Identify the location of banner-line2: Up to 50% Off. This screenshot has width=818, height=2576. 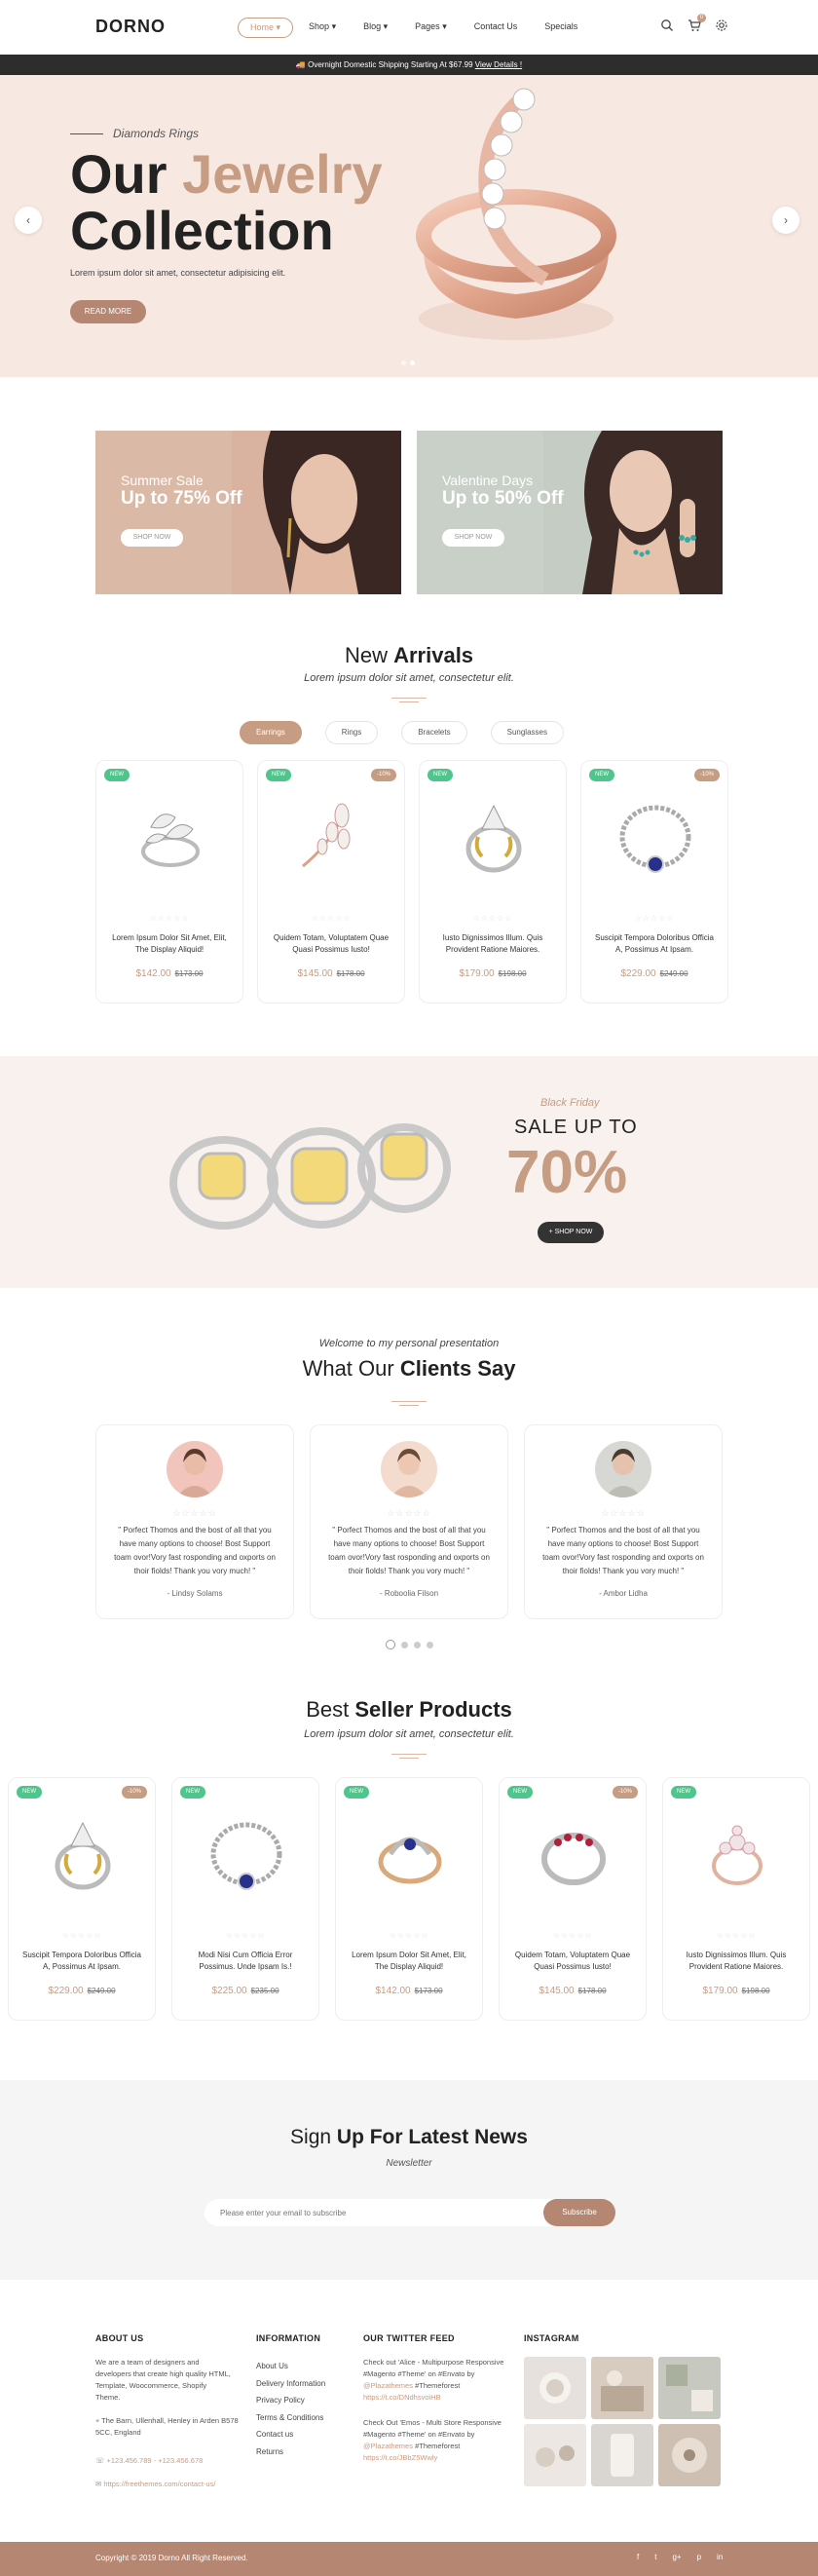
(503, 498).